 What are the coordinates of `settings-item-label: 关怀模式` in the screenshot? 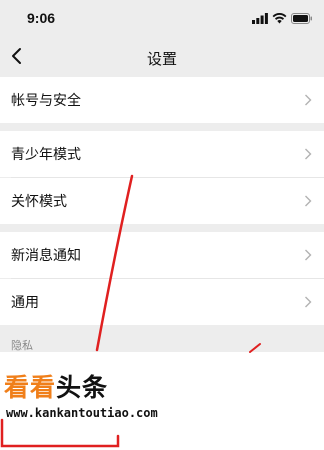 It's located at (39, 201).